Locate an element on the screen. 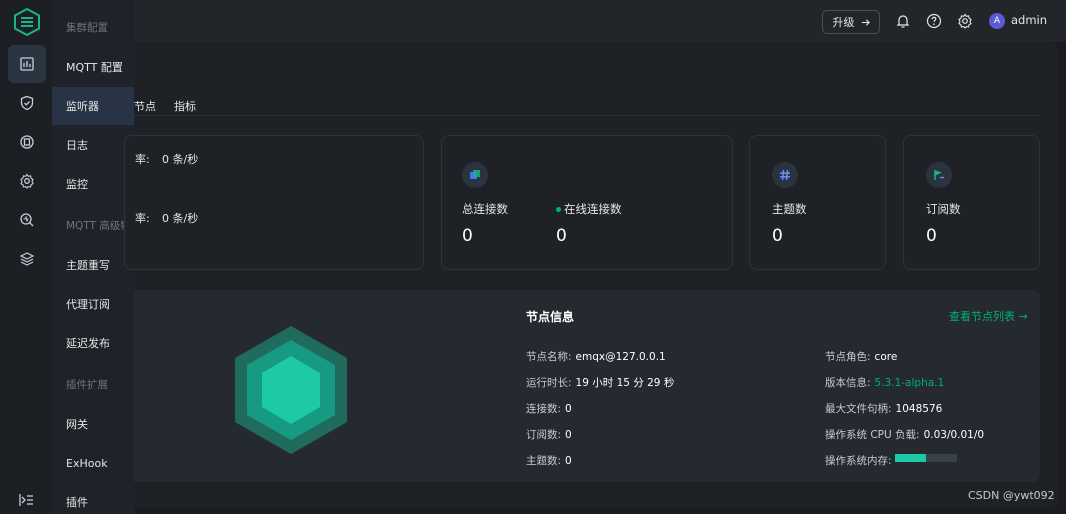  connections-card: 总连接数 0 在线连接数 0 is located at coordinates (587, 202).